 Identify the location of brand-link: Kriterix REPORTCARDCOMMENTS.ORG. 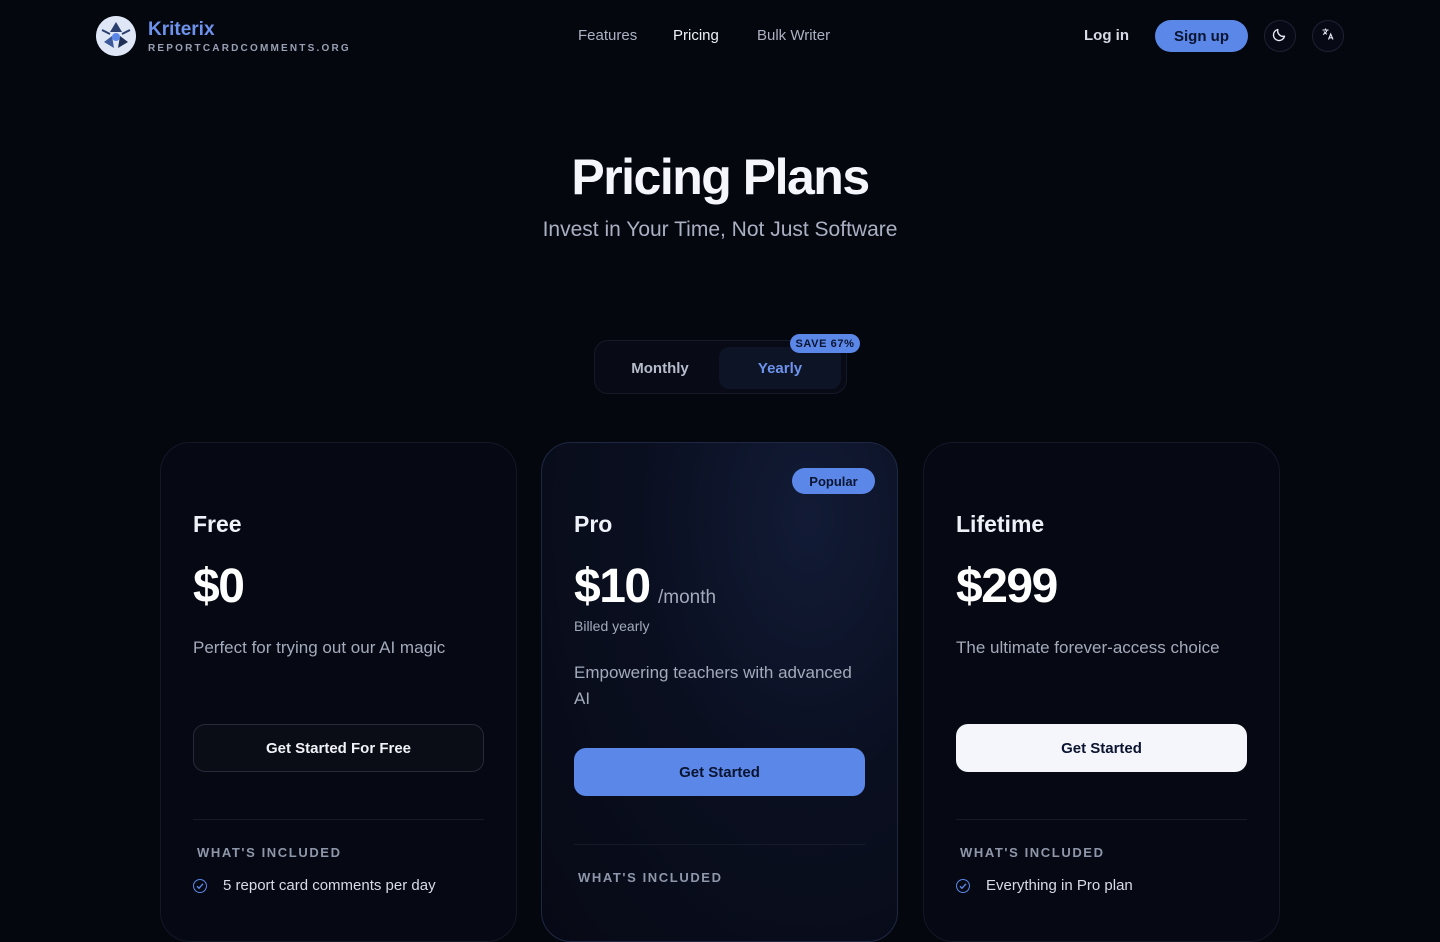
(223, 36).